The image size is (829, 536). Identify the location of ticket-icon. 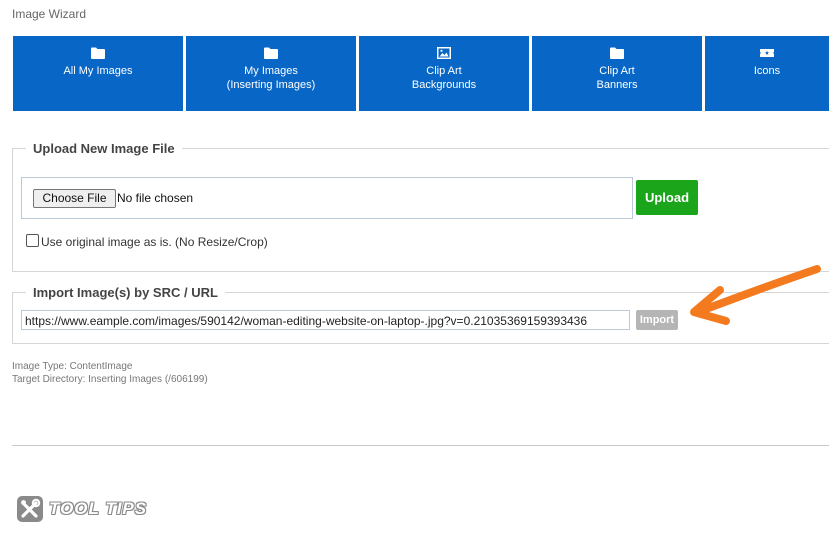
(767, 53).